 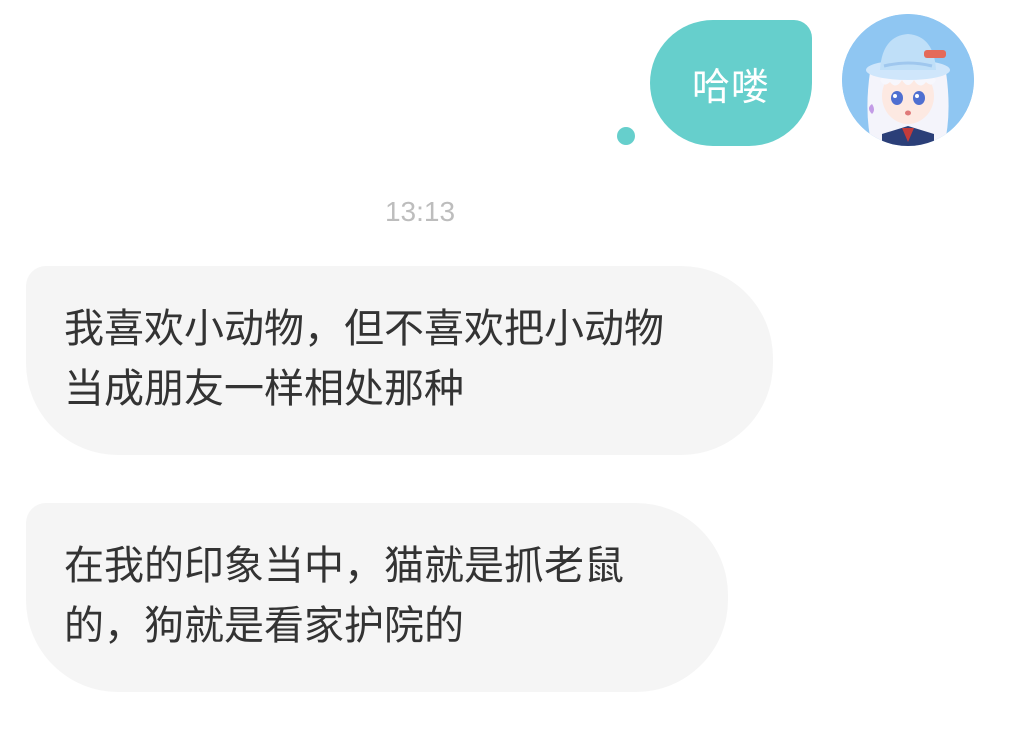 I want to click on message-line: 当成朋友一样相处那种, so click(x=264, y=389).